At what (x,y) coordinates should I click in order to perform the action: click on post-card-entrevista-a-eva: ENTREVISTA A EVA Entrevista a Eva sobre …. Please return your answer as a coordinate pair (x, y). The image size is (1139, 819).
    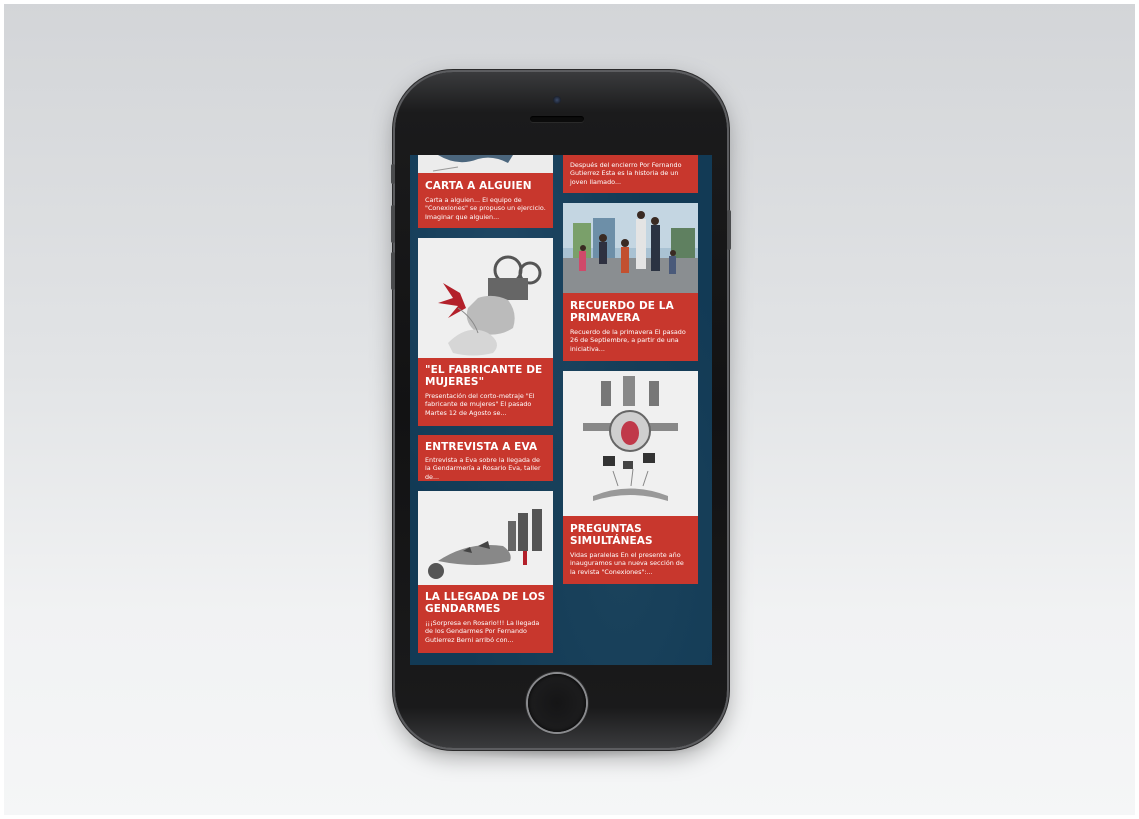
    Looking at the image, I should click on (485, 458).